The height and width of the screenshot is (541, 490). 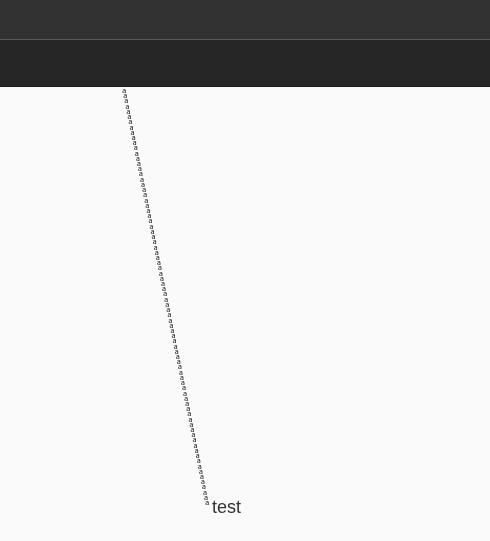 What do you see at coordinates (245, 20) in the screenshot?
I see `window-titlebar` at bounding box center [245, 20].